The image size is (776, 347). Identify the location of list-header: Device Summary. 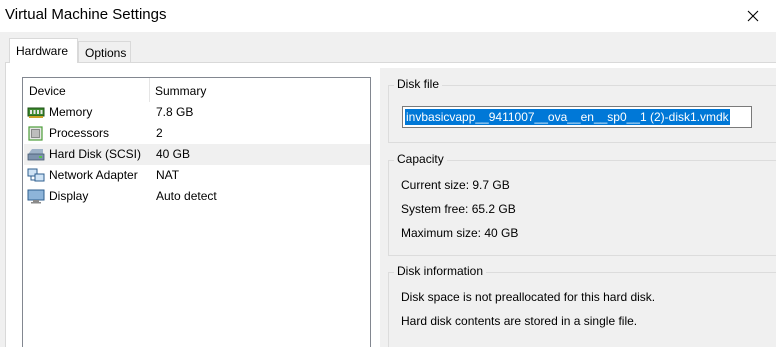
(196, 90).